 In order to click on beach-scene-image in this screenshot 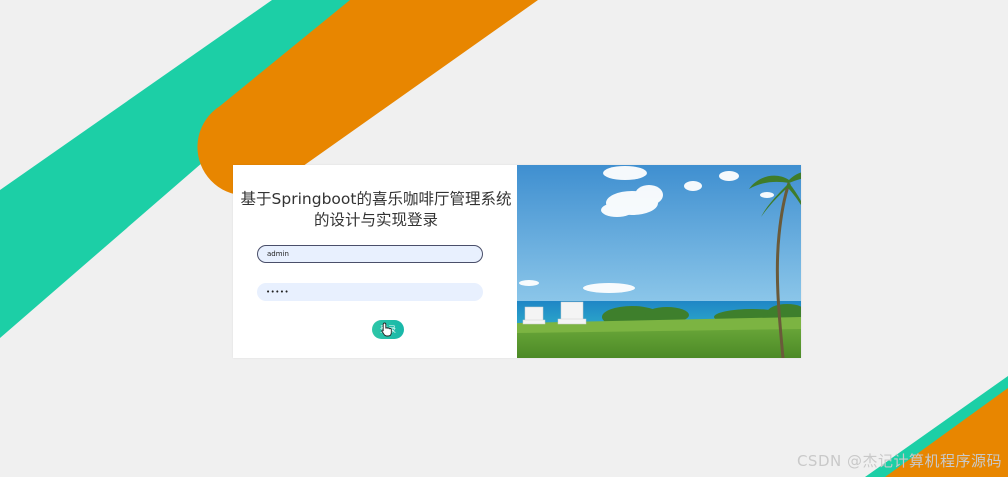, I will do `click(659, 261)`.